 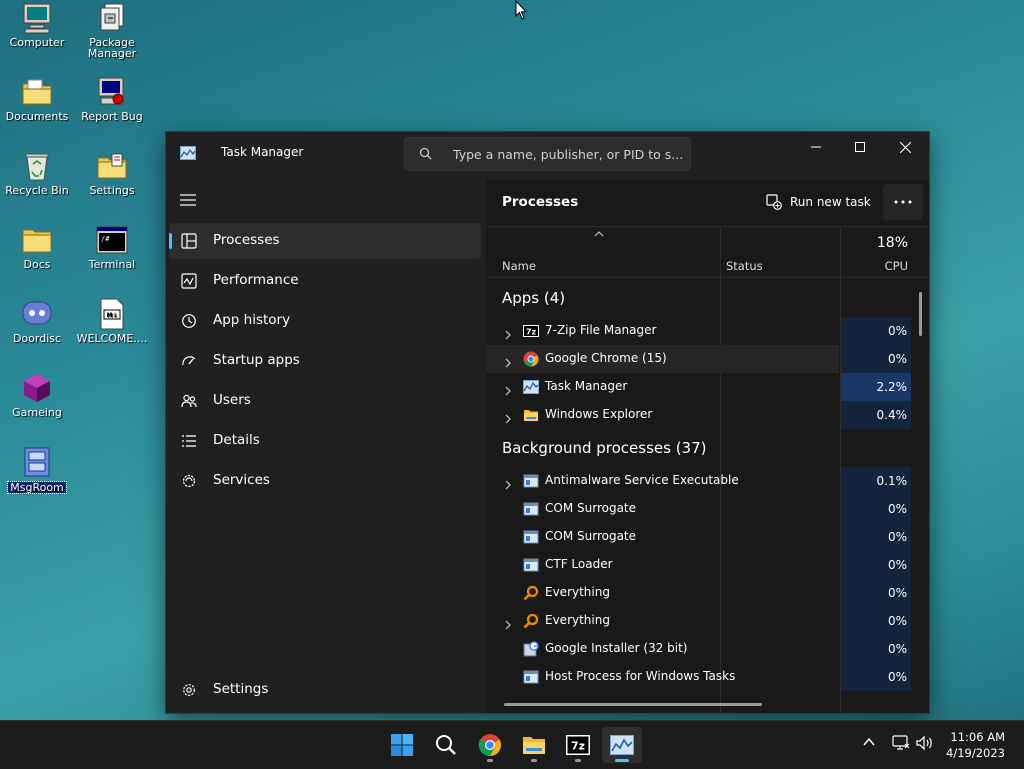 I want to click on process-row: CTF Loader 0%, so click(x=699, y=565).